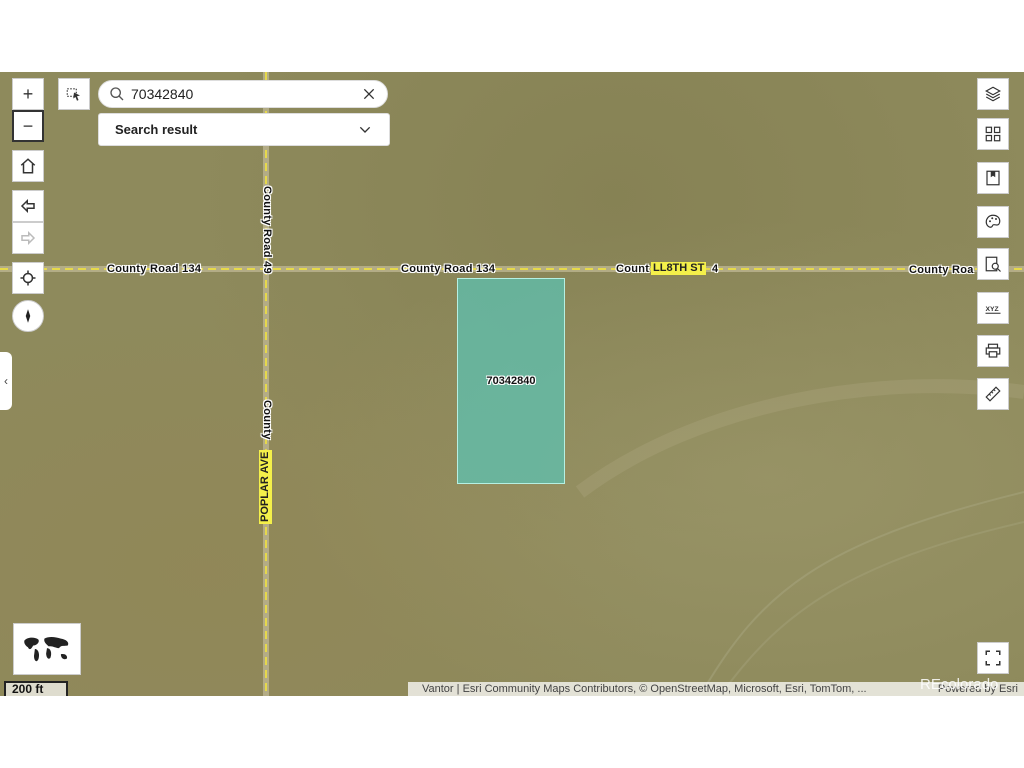  I want to click on search-box: 70342840, so click(243, 94).